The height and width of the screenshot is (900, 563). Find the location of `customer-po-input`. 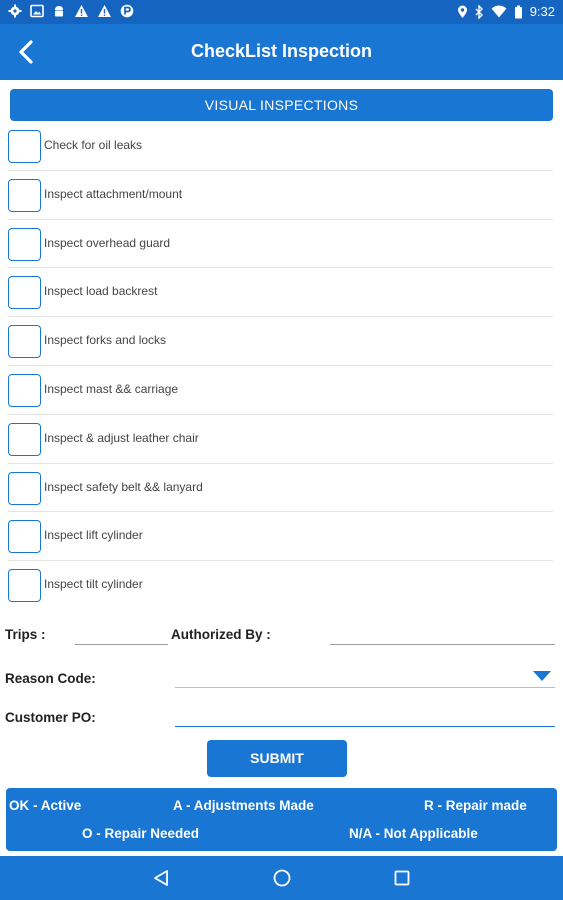

customer-po-input is located at coordinates (365, 716).